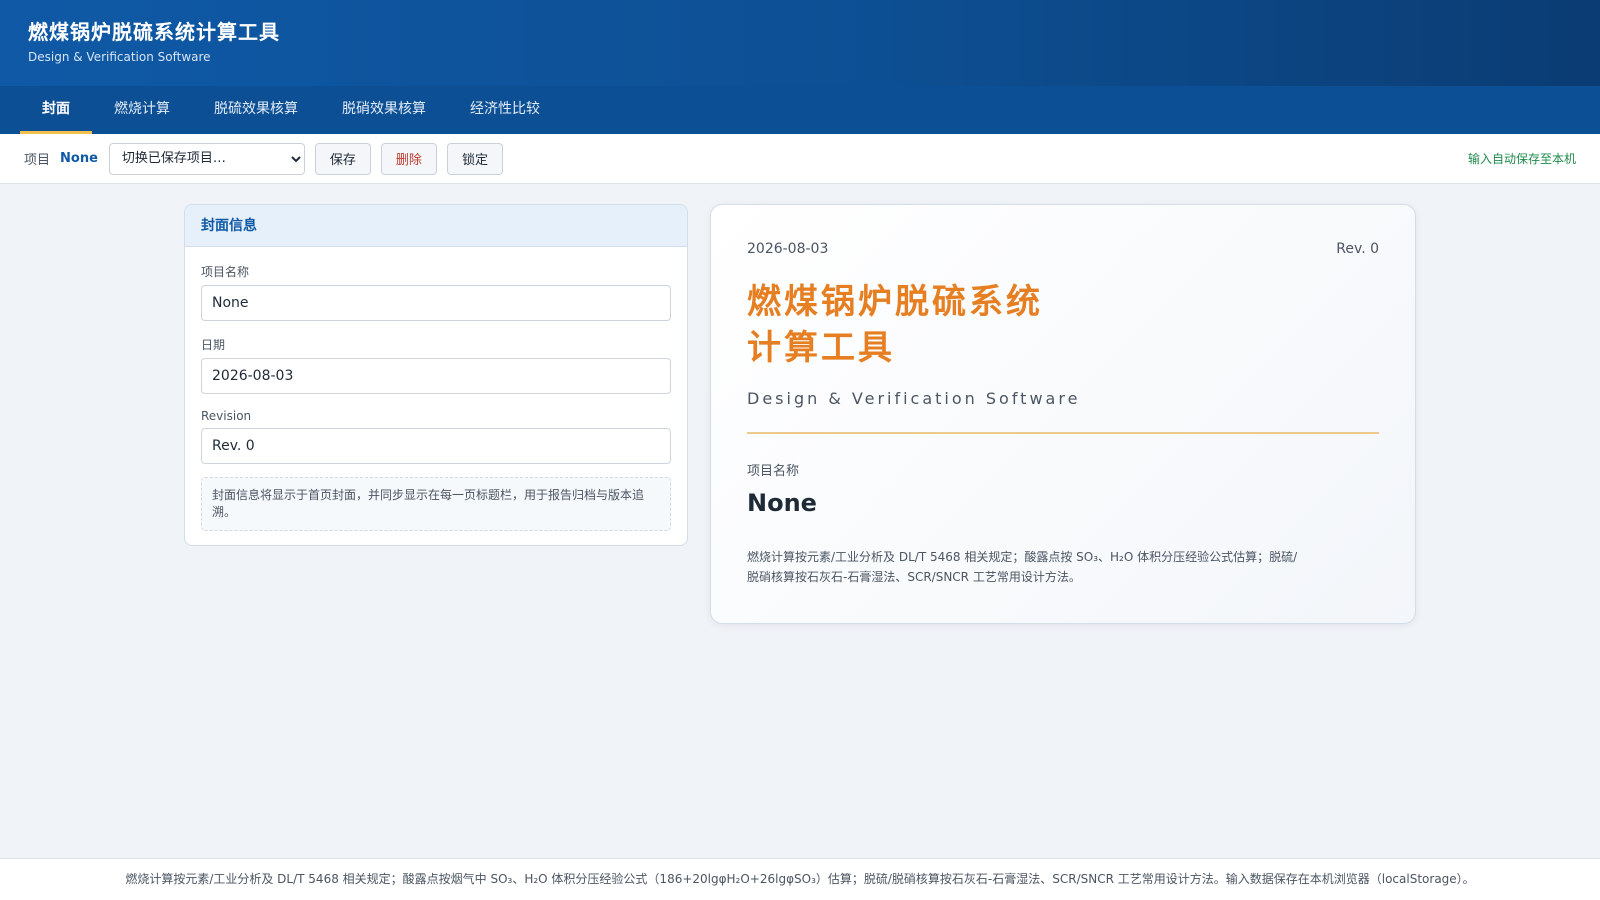 This screenshot has width=1600, height=900. Describe the element at coordinates (1357, 249) in the screenshot. I see `cover-revision: Rev. 0` at that location.